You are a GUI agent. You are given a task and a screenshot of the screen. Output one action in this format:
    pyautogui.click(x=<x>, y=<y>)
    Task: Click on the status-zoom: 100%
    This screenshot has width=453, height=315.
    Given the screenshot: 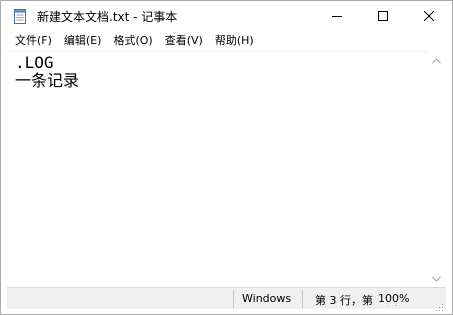 What is the action you would take?
    pyautogui.click(x=393, y=298)
    